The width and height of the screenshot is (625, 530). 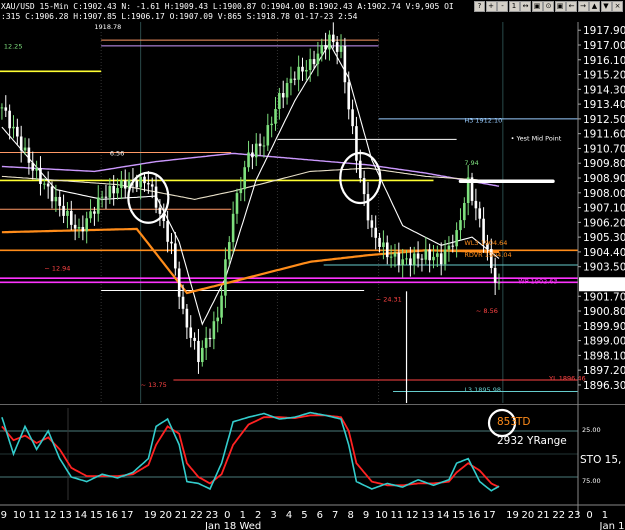 I want to click on toolbar-button-0: ?, so click(x=479, y=6).